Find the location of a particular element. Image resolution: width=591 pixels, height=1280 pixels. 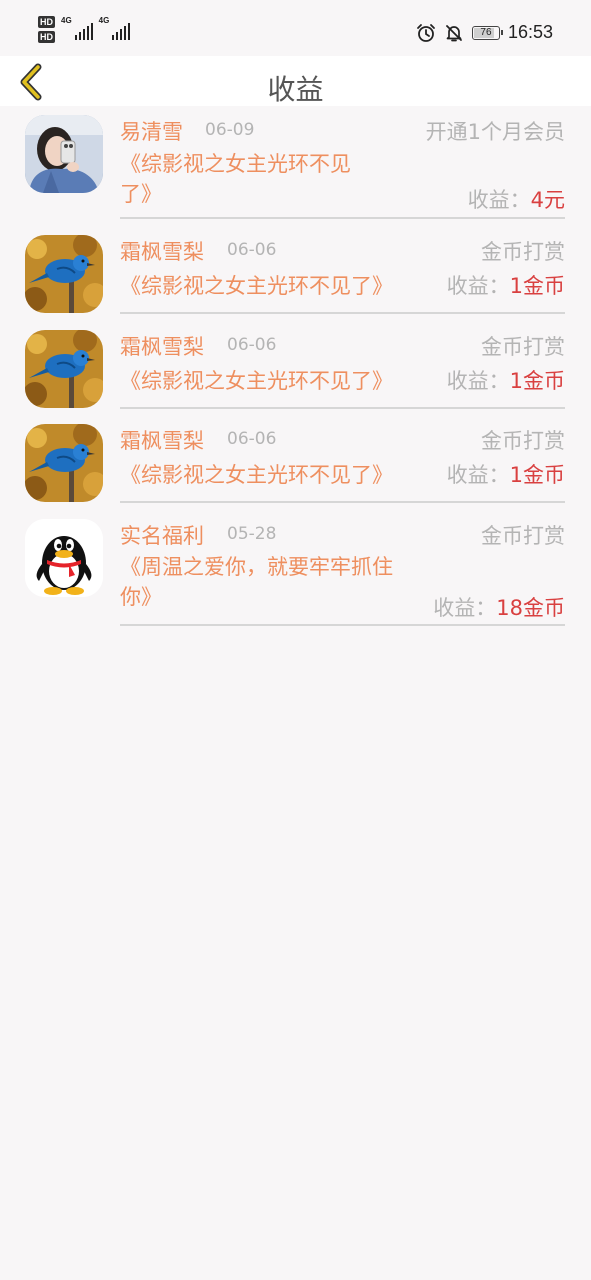

girl-photo-avatar is located at coordinates (64, 154).